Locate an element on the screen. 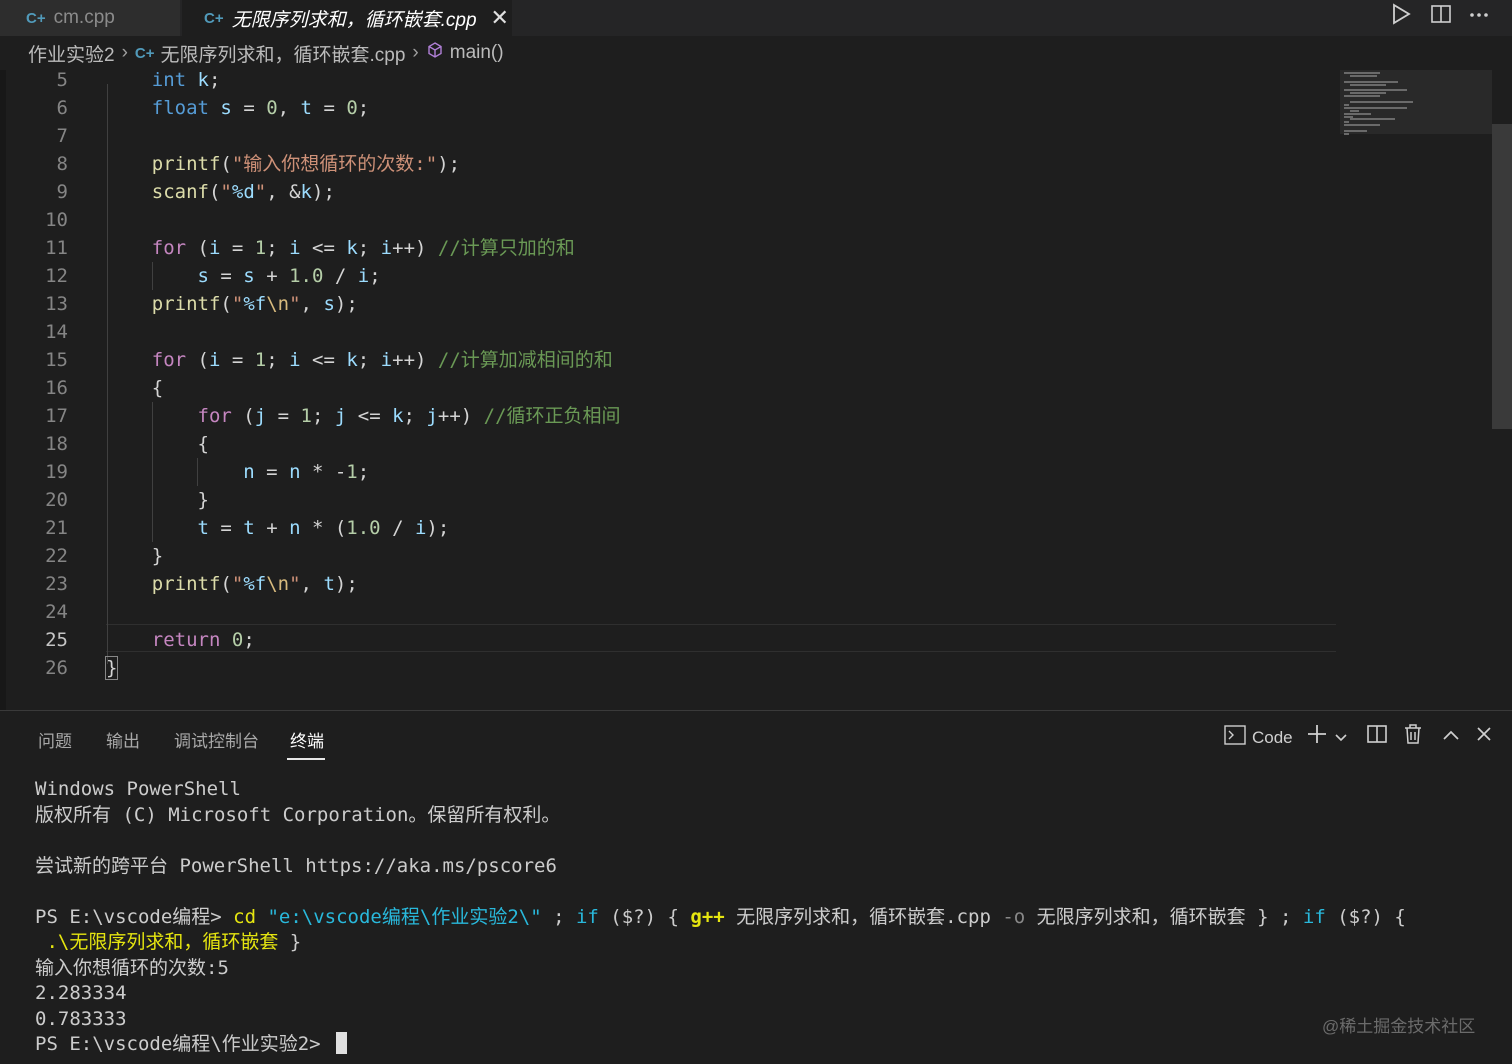  tab-label: cm.cpp is located at coordinates (84, 17).